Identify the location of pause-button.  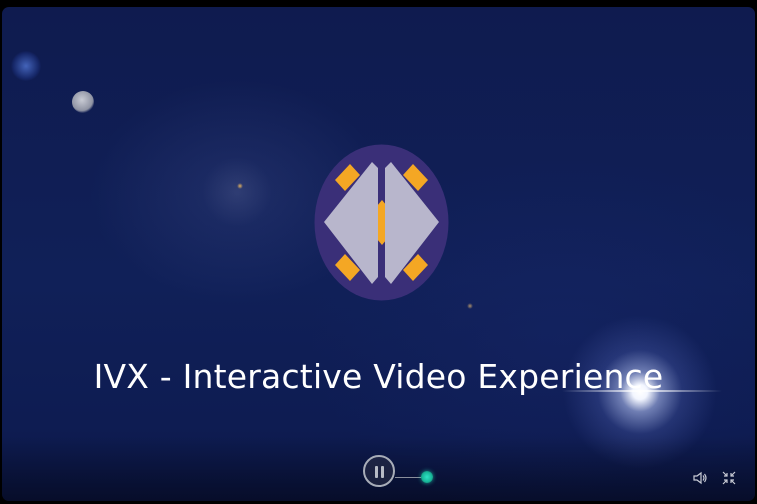
(379, 471).